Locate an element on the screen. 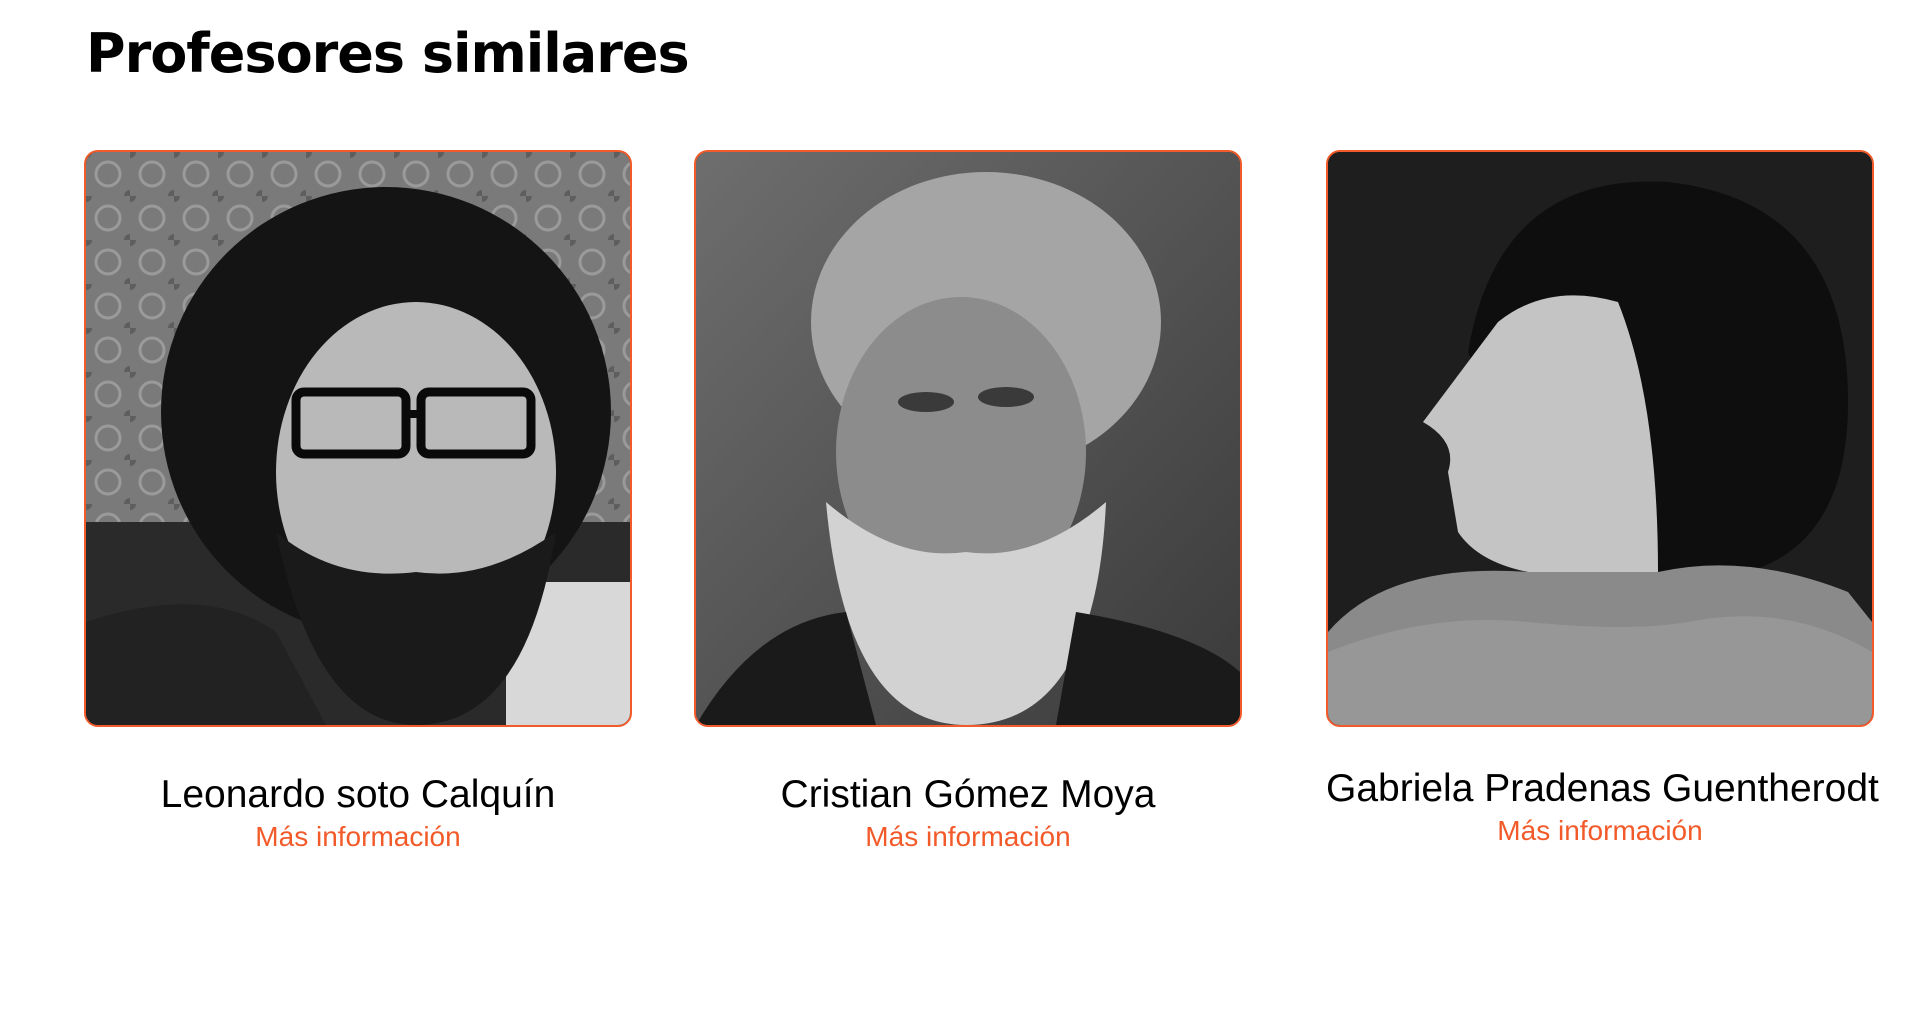 The width and height of the screenshot is (1917, 1035). section-title: Profesores similares is located at coordinates (388, 53).